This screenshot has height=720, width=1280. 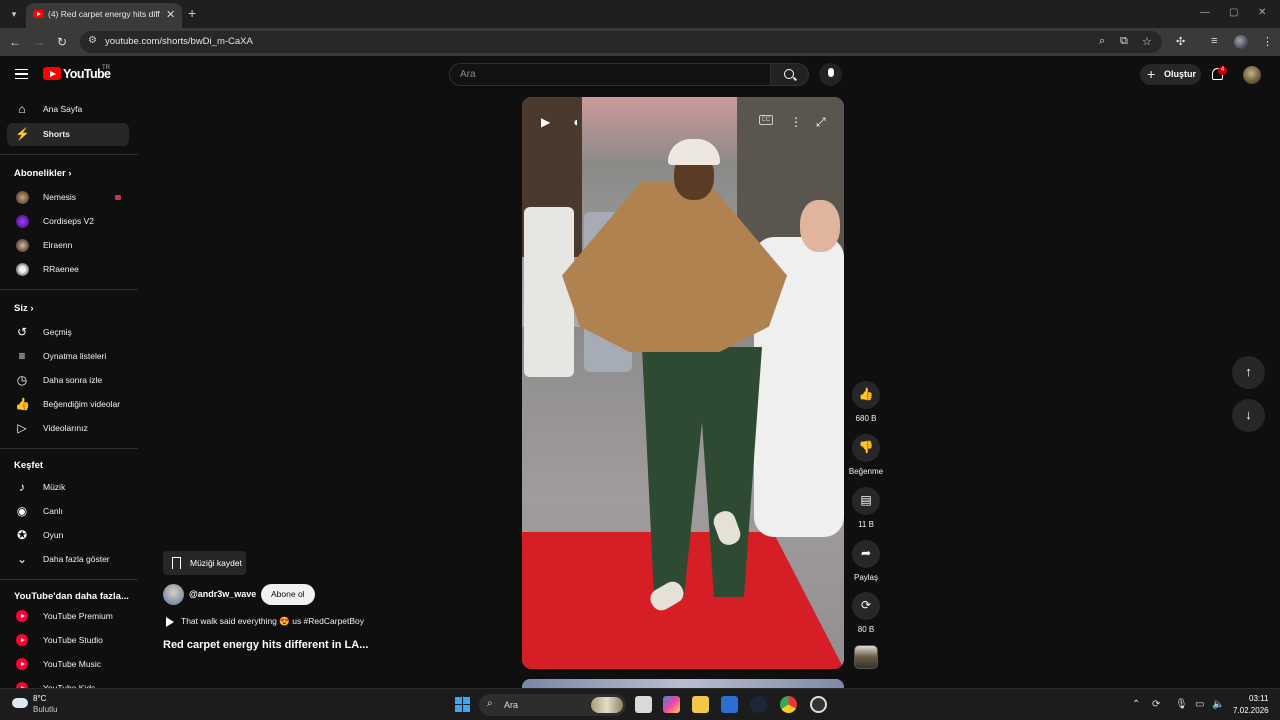 I want to click on sidebar-item-label: YouTube Premium, so click(x=78, y=616).